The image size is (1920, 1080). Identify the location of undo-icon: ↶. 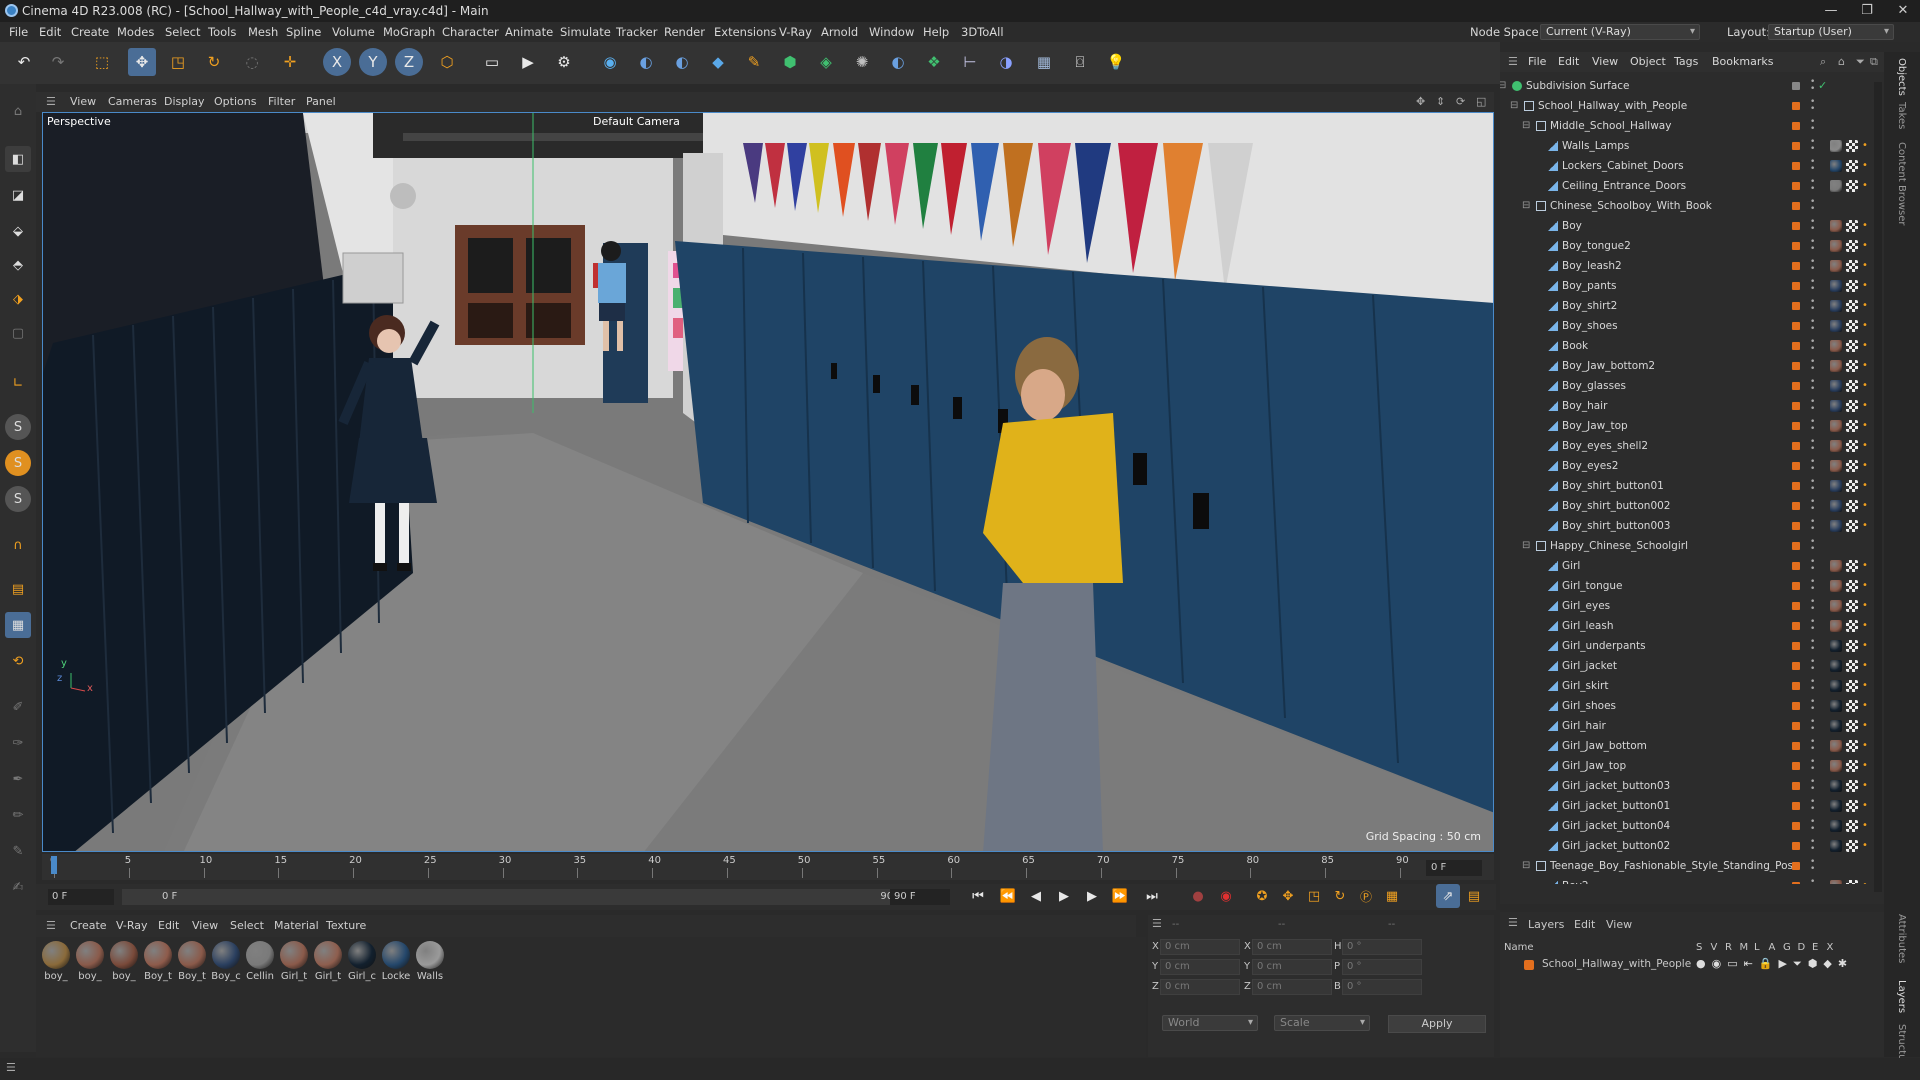
(24, 62).